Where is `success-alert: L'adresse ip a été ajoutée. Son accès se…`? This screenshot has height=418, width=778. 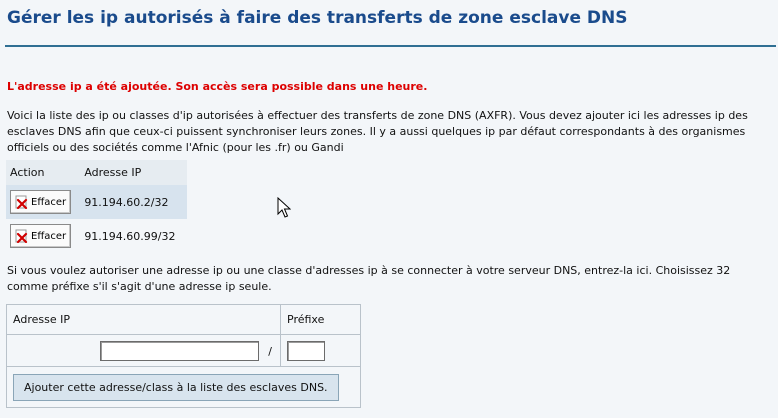 success-alert: L'adresse ip a été ajoutée. Son accès se… is located at coordinates (217, 86).